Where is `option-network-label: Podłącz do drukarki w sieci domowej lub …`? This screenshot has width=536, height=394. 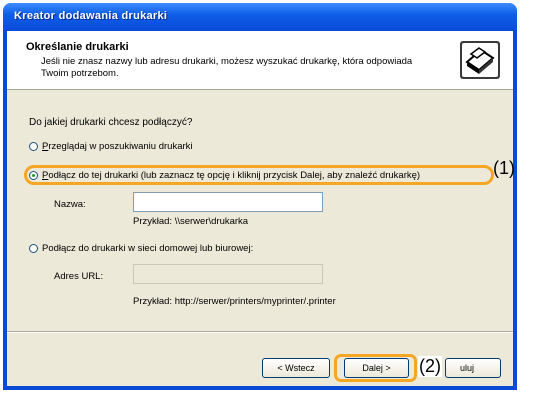 option-network-label: Podłącz do drukarki w sieci domowej lub … is located at coordinates (148, 248).